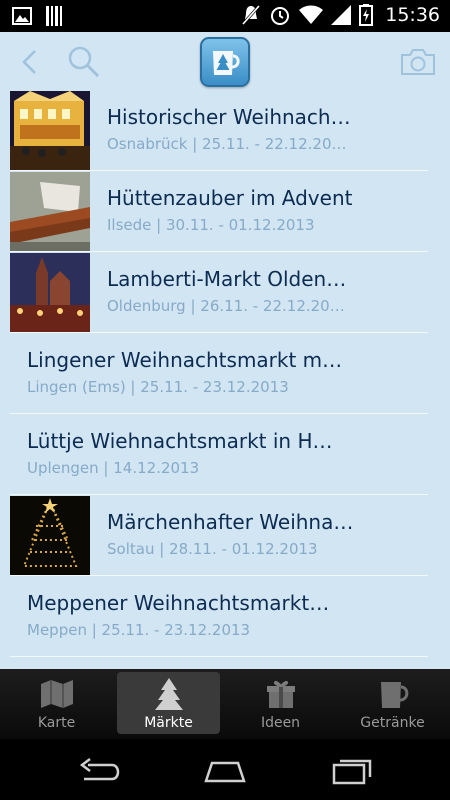  Describe the element at coordinates (101, 771) in the screenshot. I see `back-nav-icon` at that location.